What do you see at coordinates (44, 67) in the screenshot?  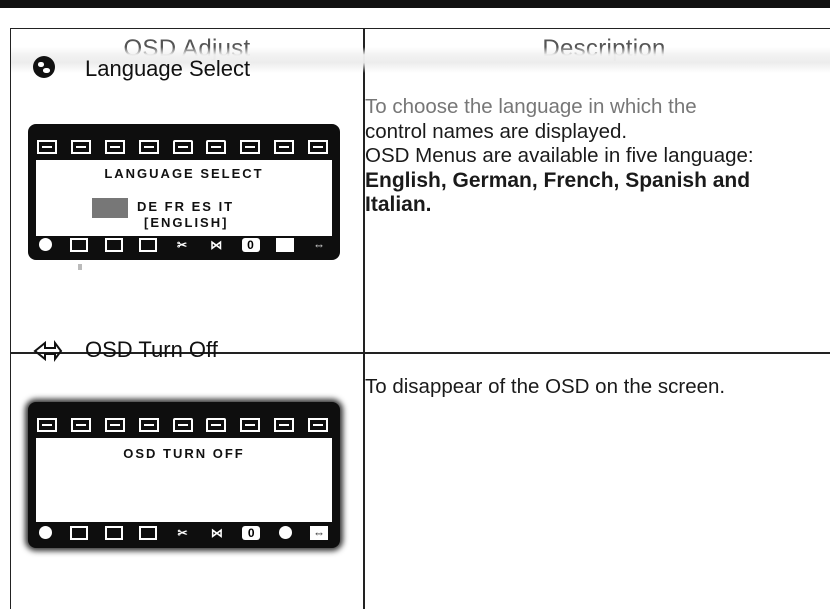 I see `globe-icon` at bounding box center [44, 67].